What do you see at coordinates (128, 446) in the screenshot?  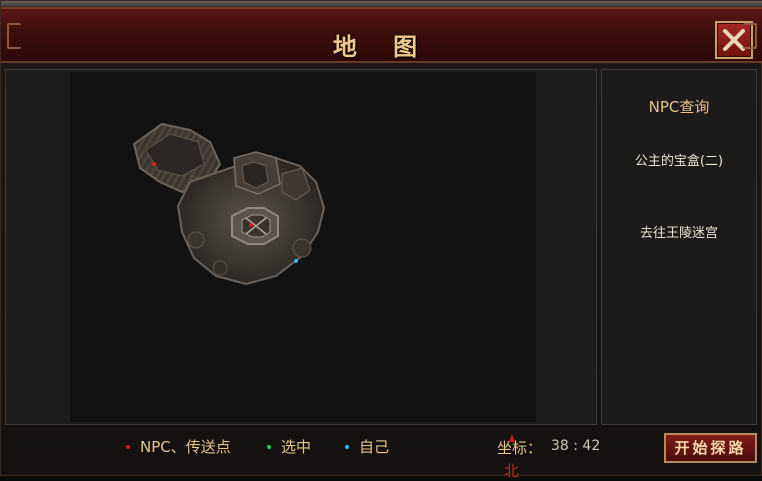 I see `red-dot-icon` at bounding box center [128, 446].